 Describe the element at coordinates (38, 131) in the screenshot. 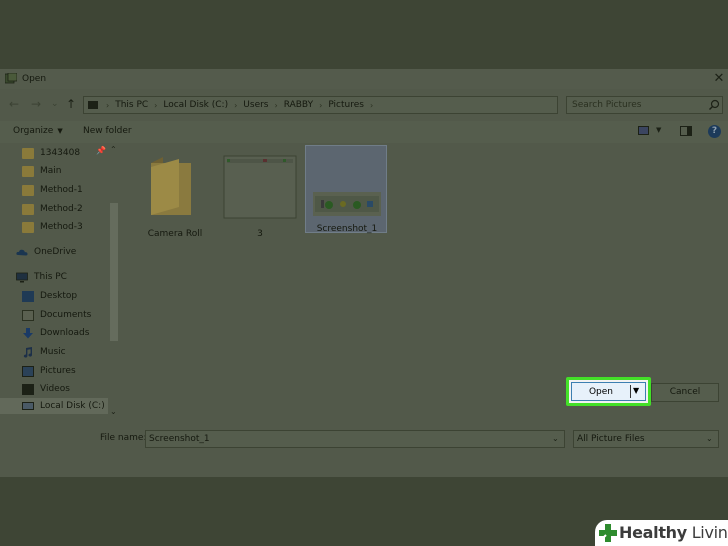

I see `organize-button: Organize ▼` at that location.